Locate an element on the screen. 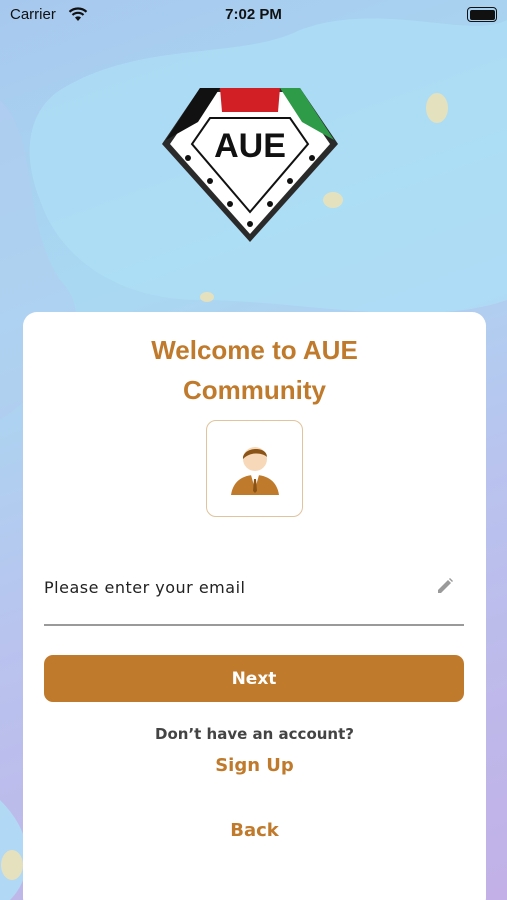  aue-logo: AUE is located at coordinates (250, 165).